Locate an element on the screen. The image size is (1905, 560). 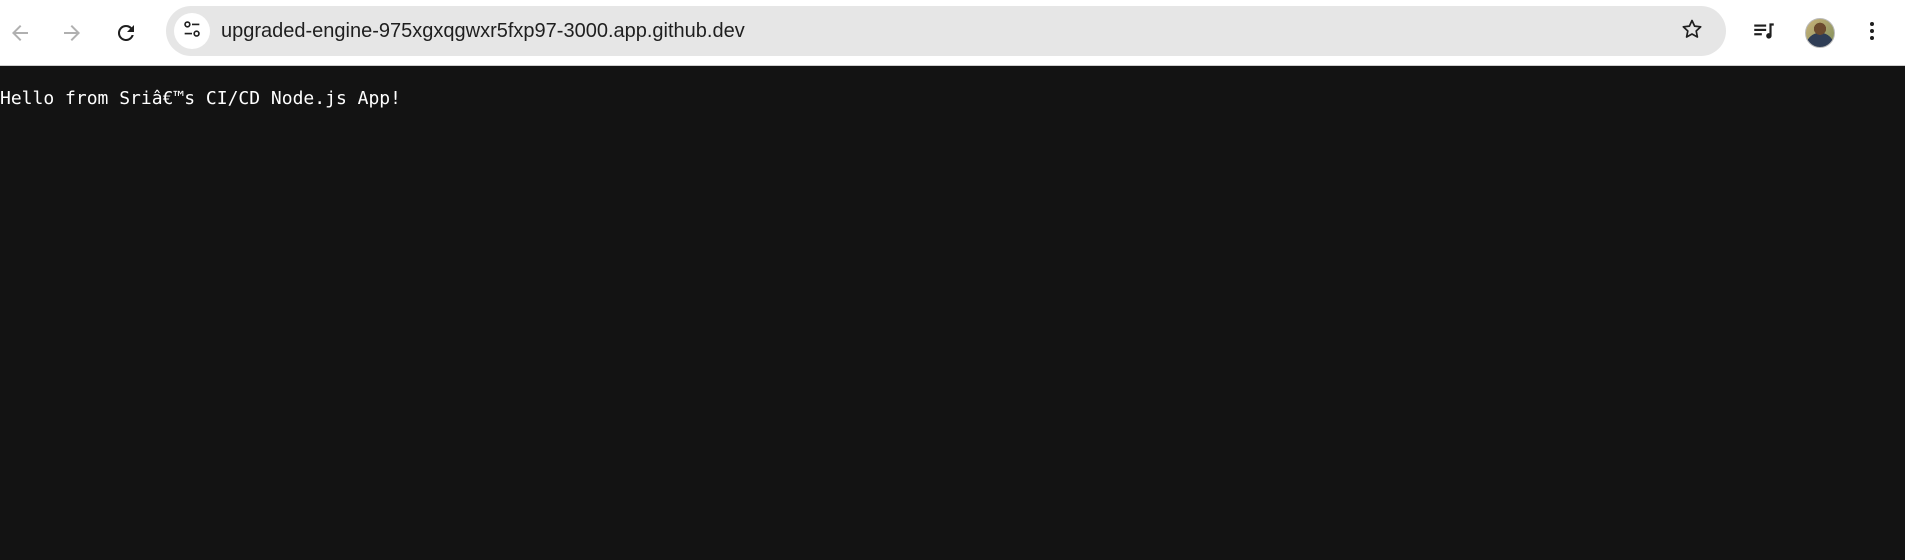
back-button is located at coordinates (20, 33).